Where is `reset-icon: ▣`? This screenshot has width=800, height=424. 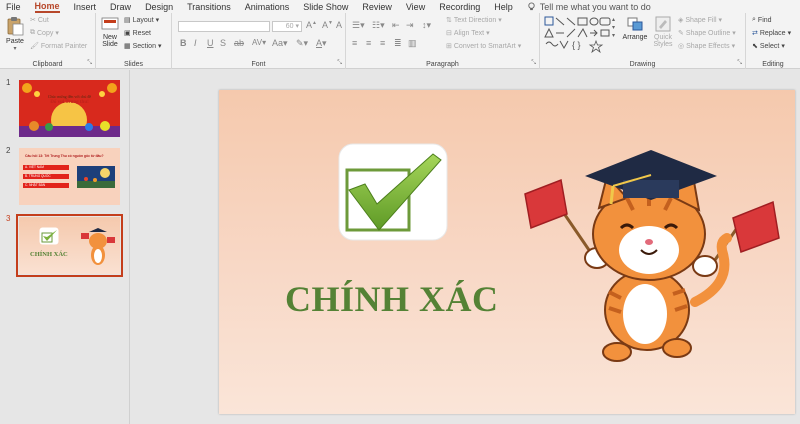 reset-icon: ▣ is located at coordinates (127, 33).